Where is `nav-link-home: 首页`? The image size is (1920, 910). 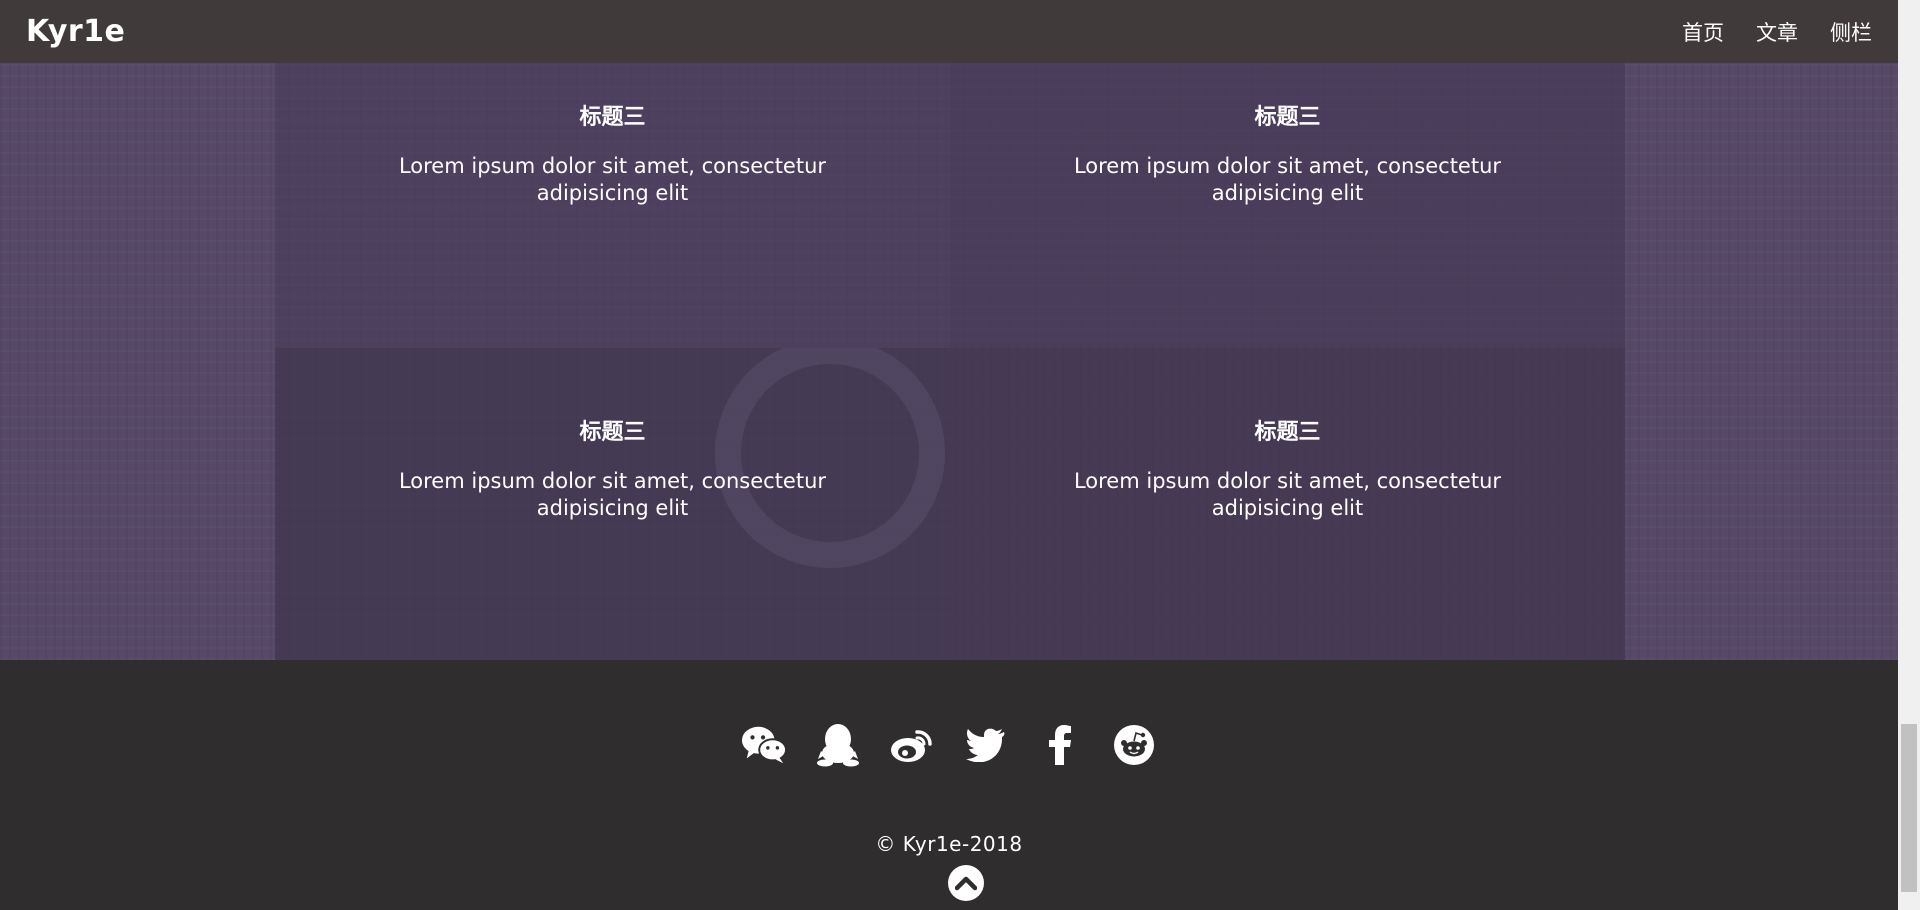
nav-link-home: 首页 is located at coordinates (1703, 32).